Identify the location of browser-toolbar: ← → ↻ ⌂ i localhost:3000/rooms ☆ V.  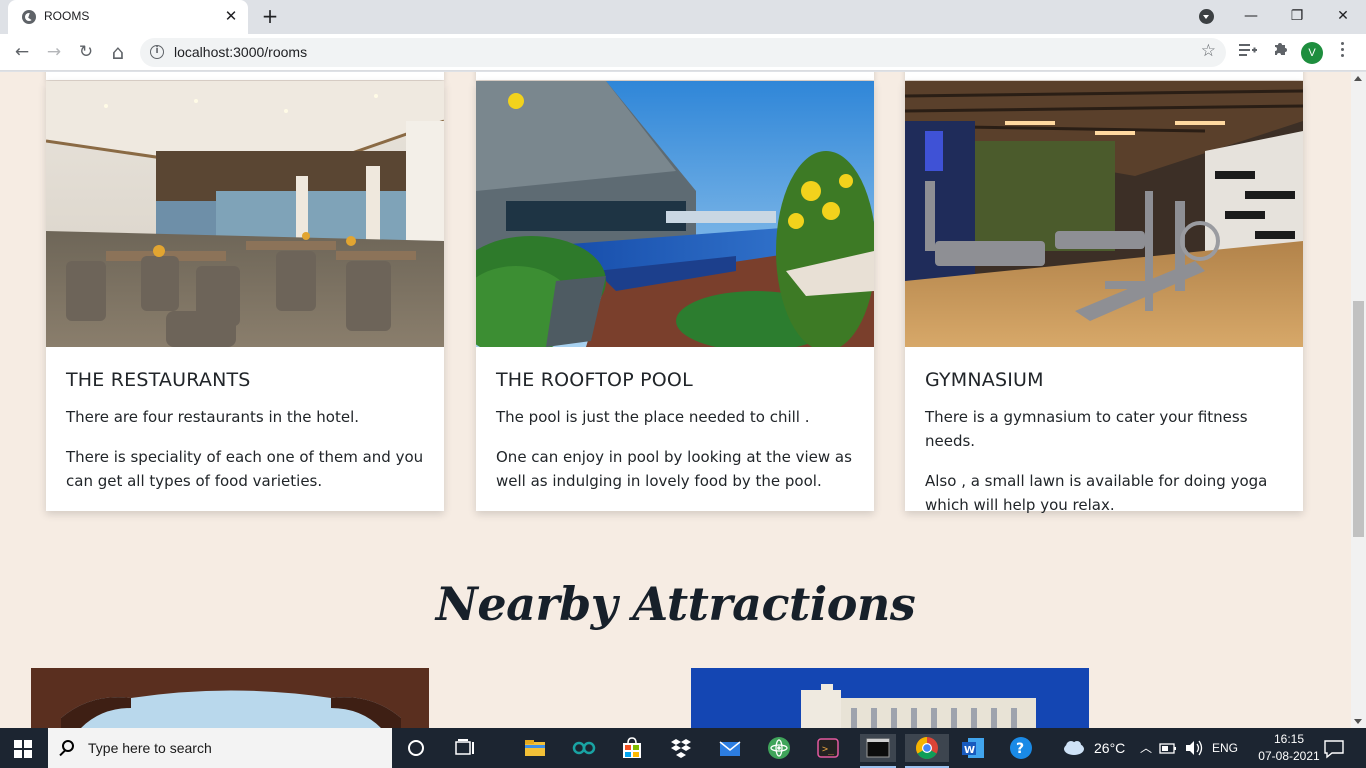
(683, 52).